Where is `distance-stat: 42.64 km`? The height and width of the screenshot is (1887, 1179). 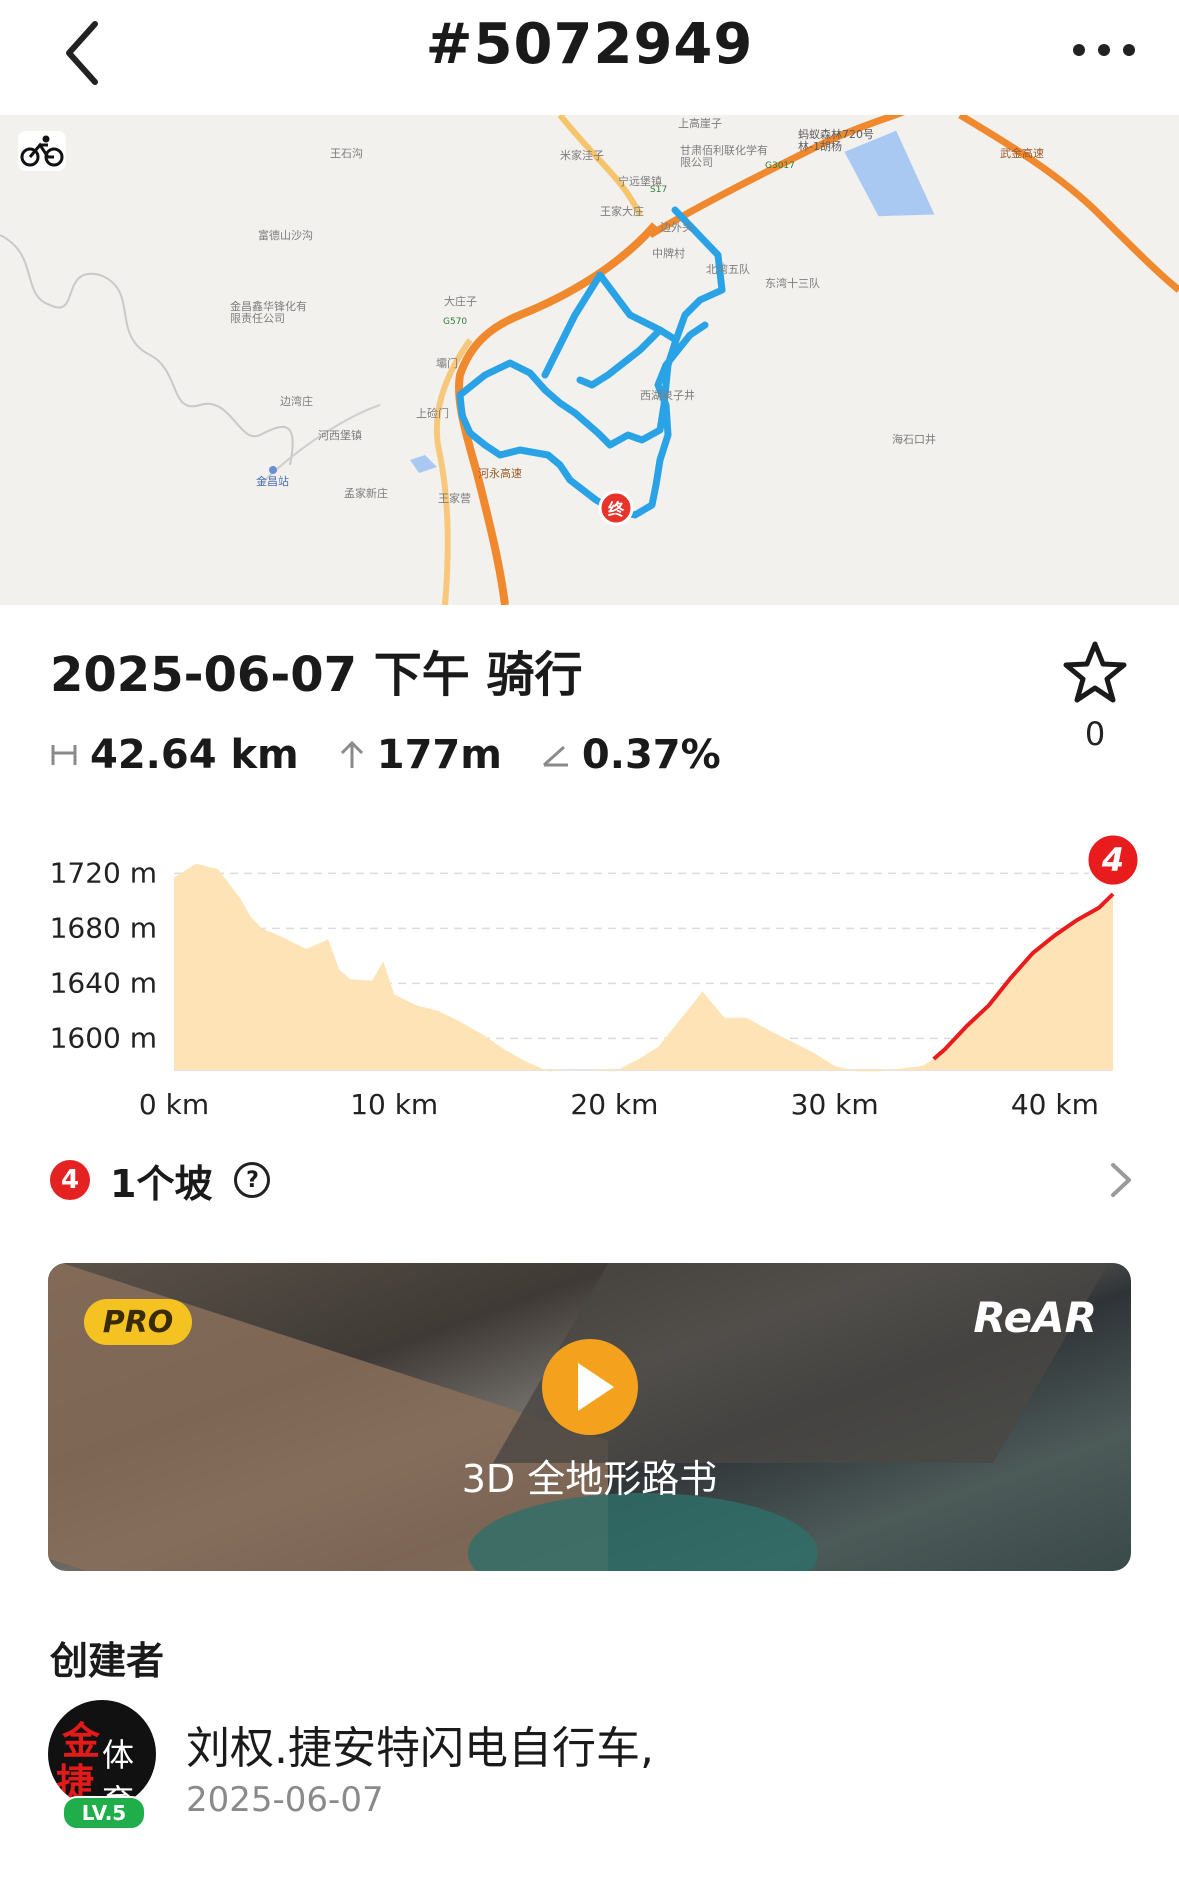
distance-stat: 42.64 km is located at coordinates (174, 755).